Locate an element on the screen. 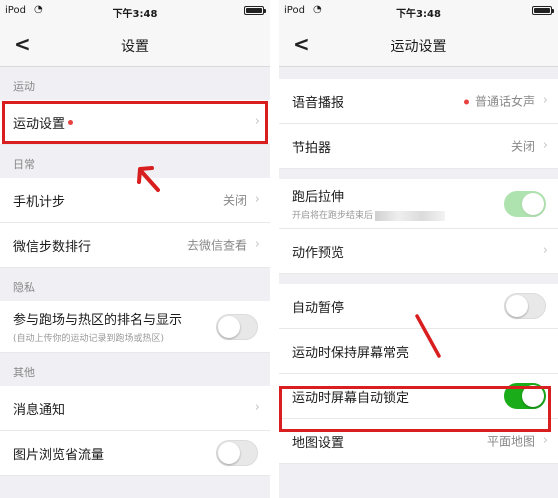  section-header-other: 其他 is located at coordinates (24, 372).